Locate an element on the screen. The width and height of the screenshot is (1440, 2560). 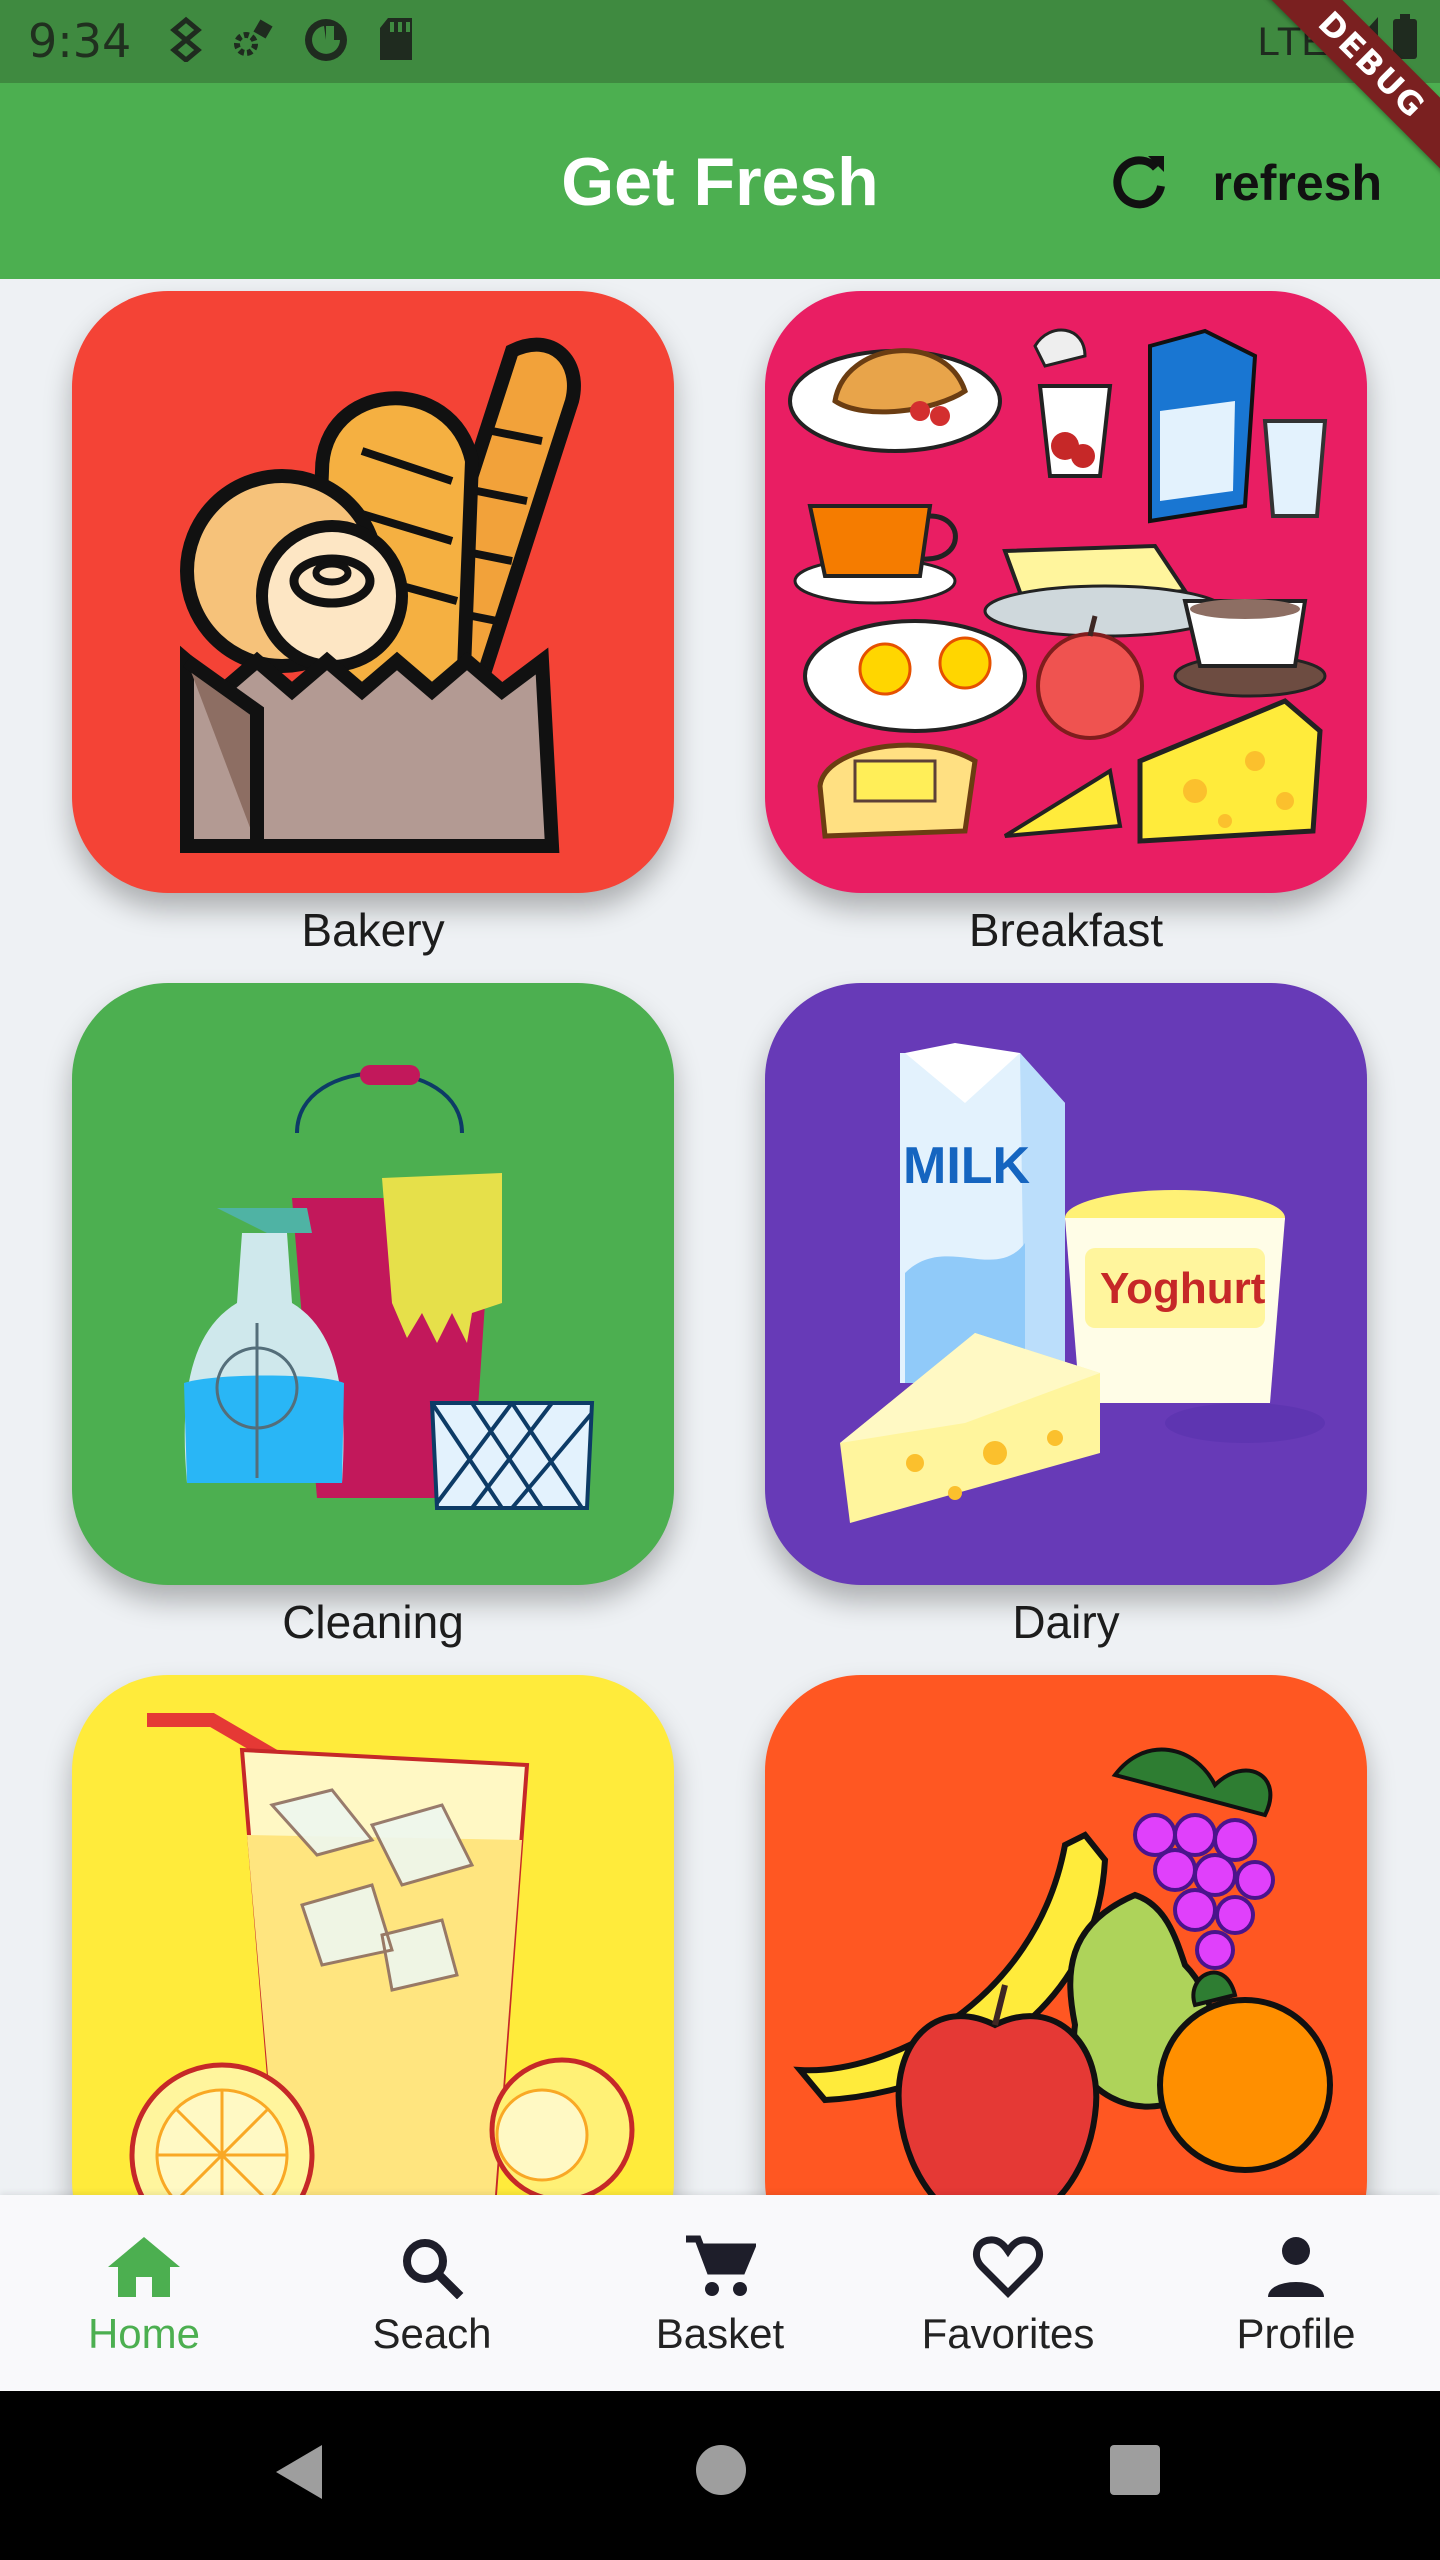
refresh-label: refresh is located at coordinates (1297, 183).